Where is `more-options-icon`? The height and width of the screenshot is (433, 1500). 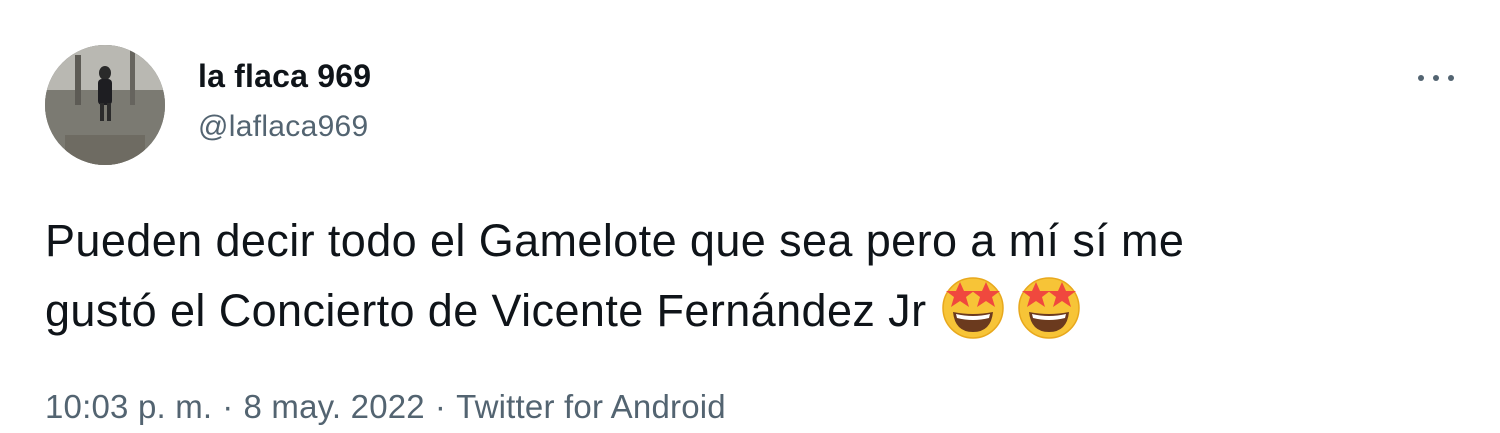 more-options-icon is located at coordinates (1421, 78).